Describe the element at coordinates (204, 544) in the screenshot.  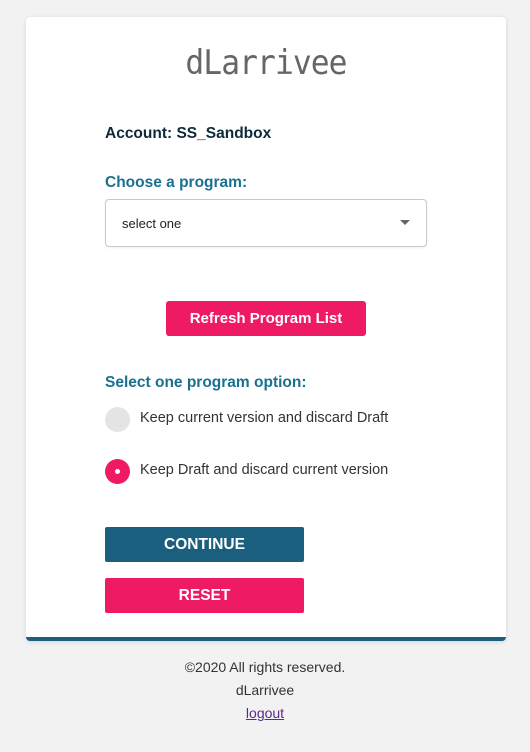
I see `continue-button: CONTINUE` at that location.